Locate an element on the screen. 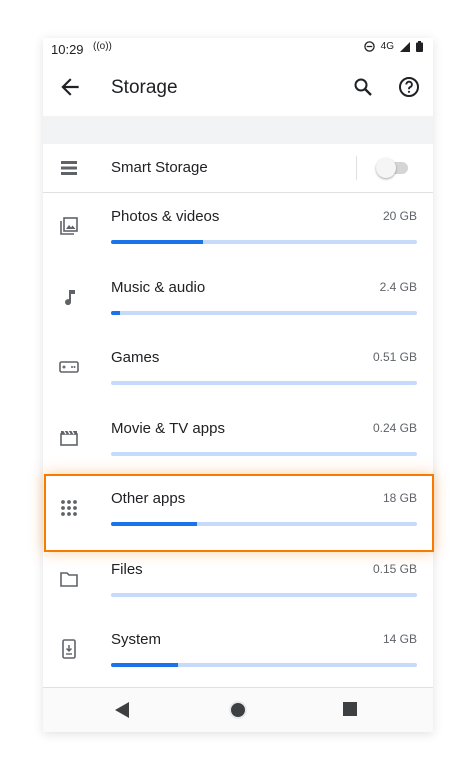  smart-storage-label: Smart Storage is located at coordinates (159, 167).